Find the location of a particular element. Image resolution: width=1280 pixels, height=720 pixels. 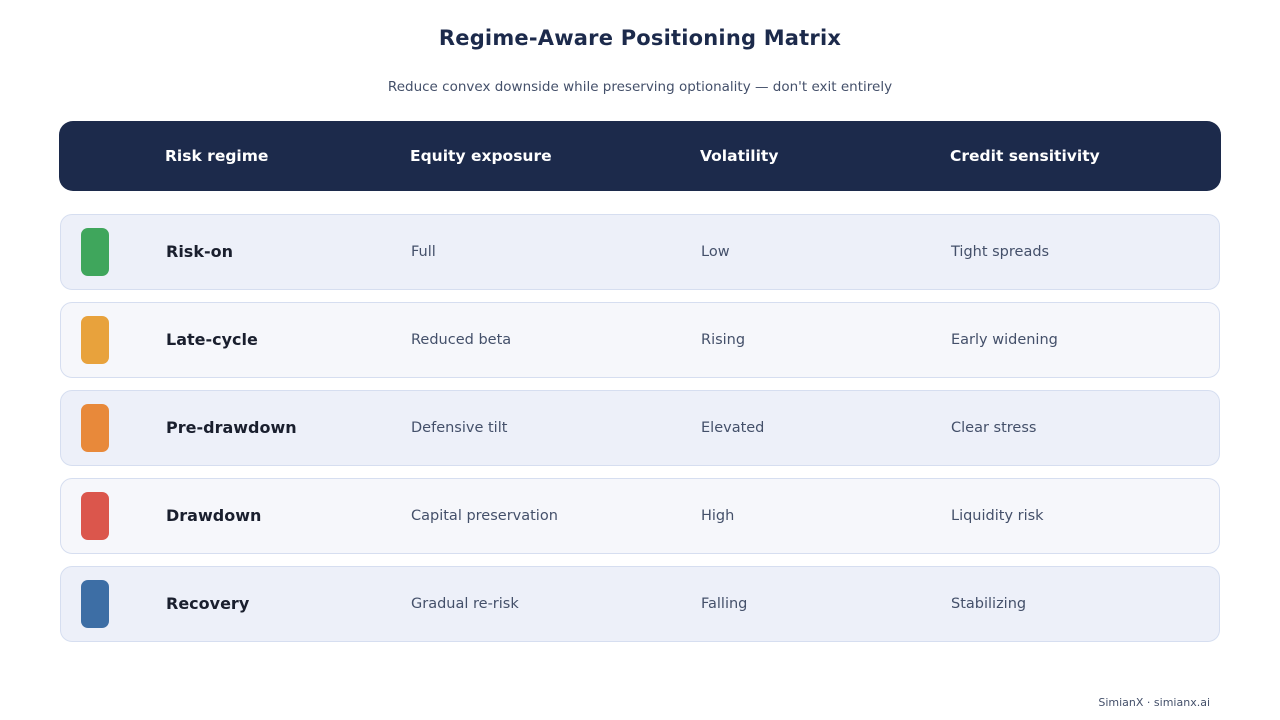

volatility-value: Elevated is located at coordinates (733, 428).